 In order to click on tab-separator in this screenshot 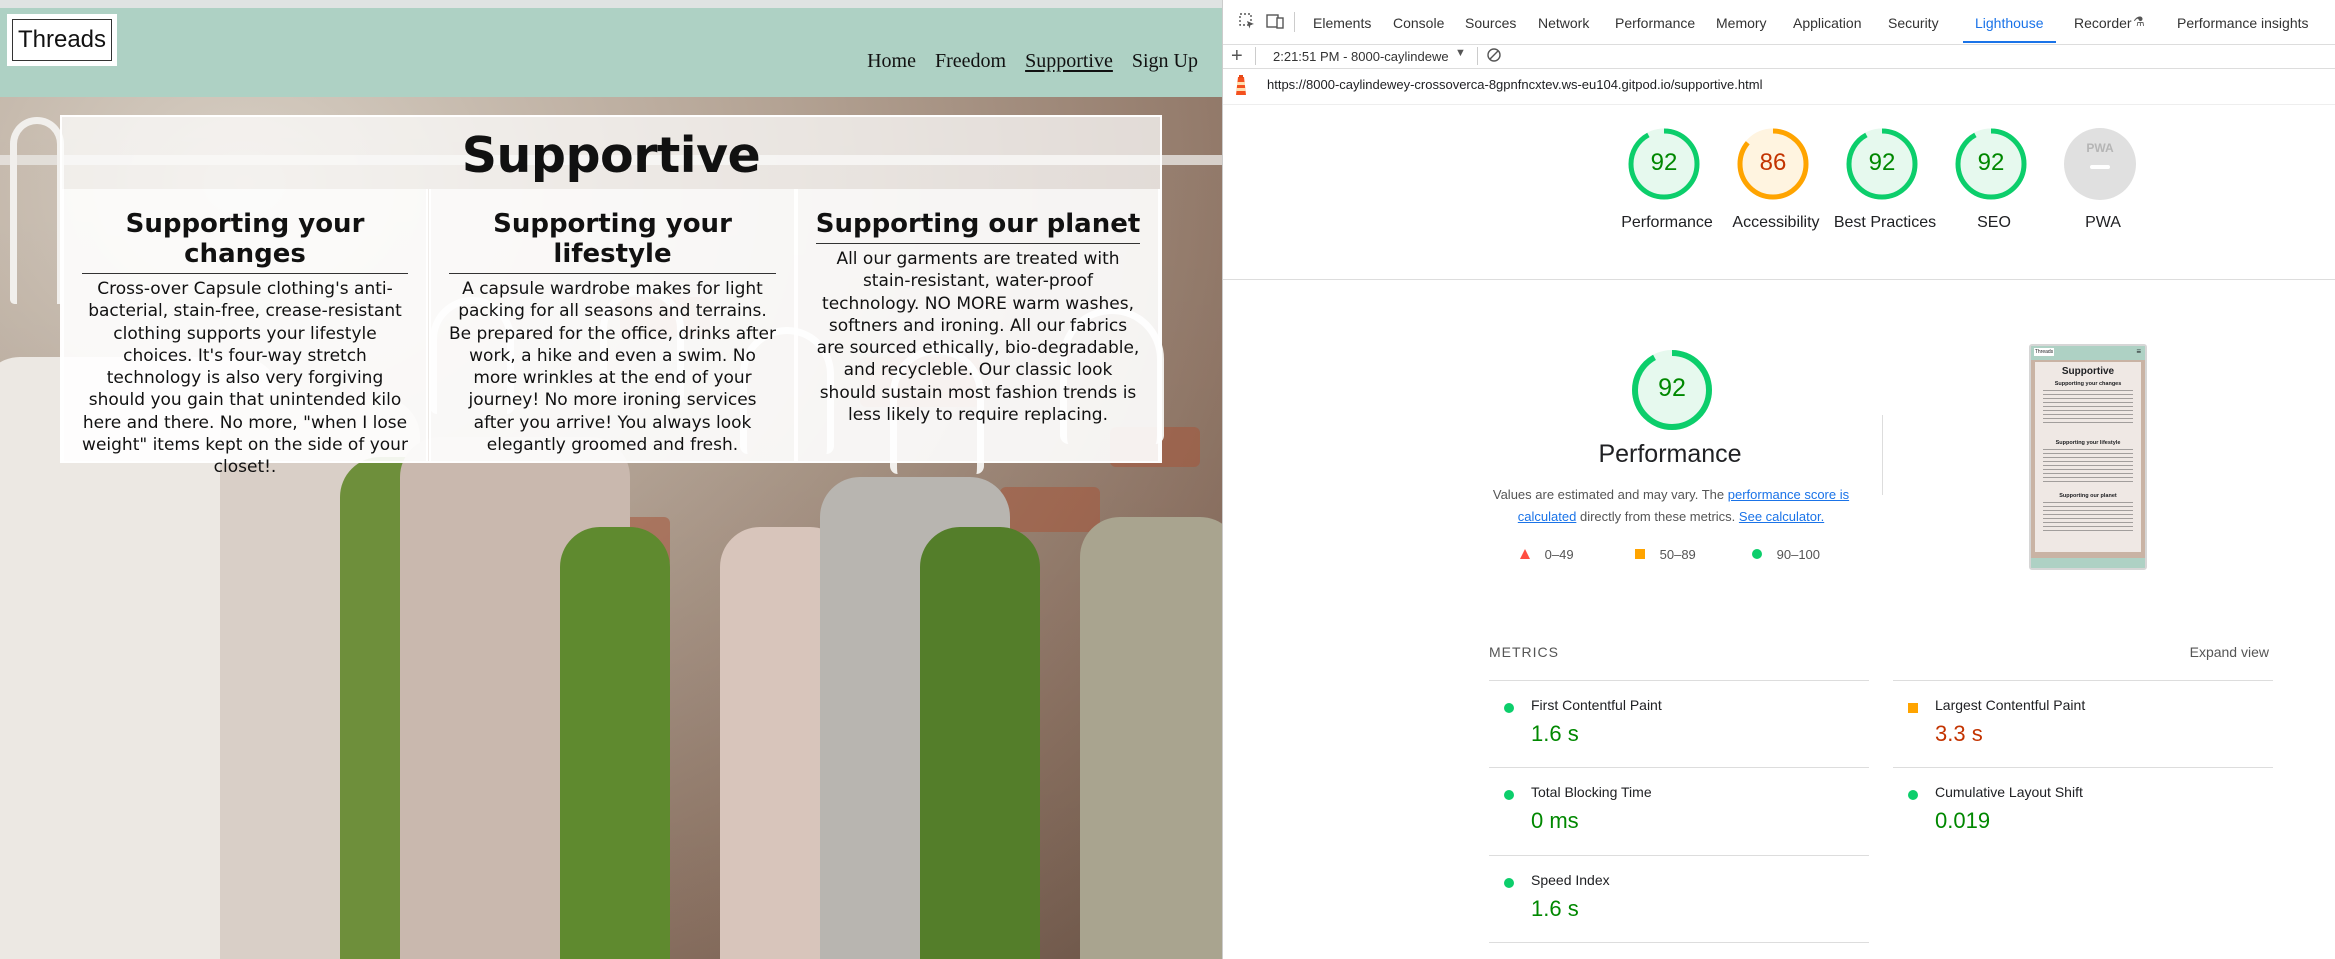, I will do `click(1294, 22)`.